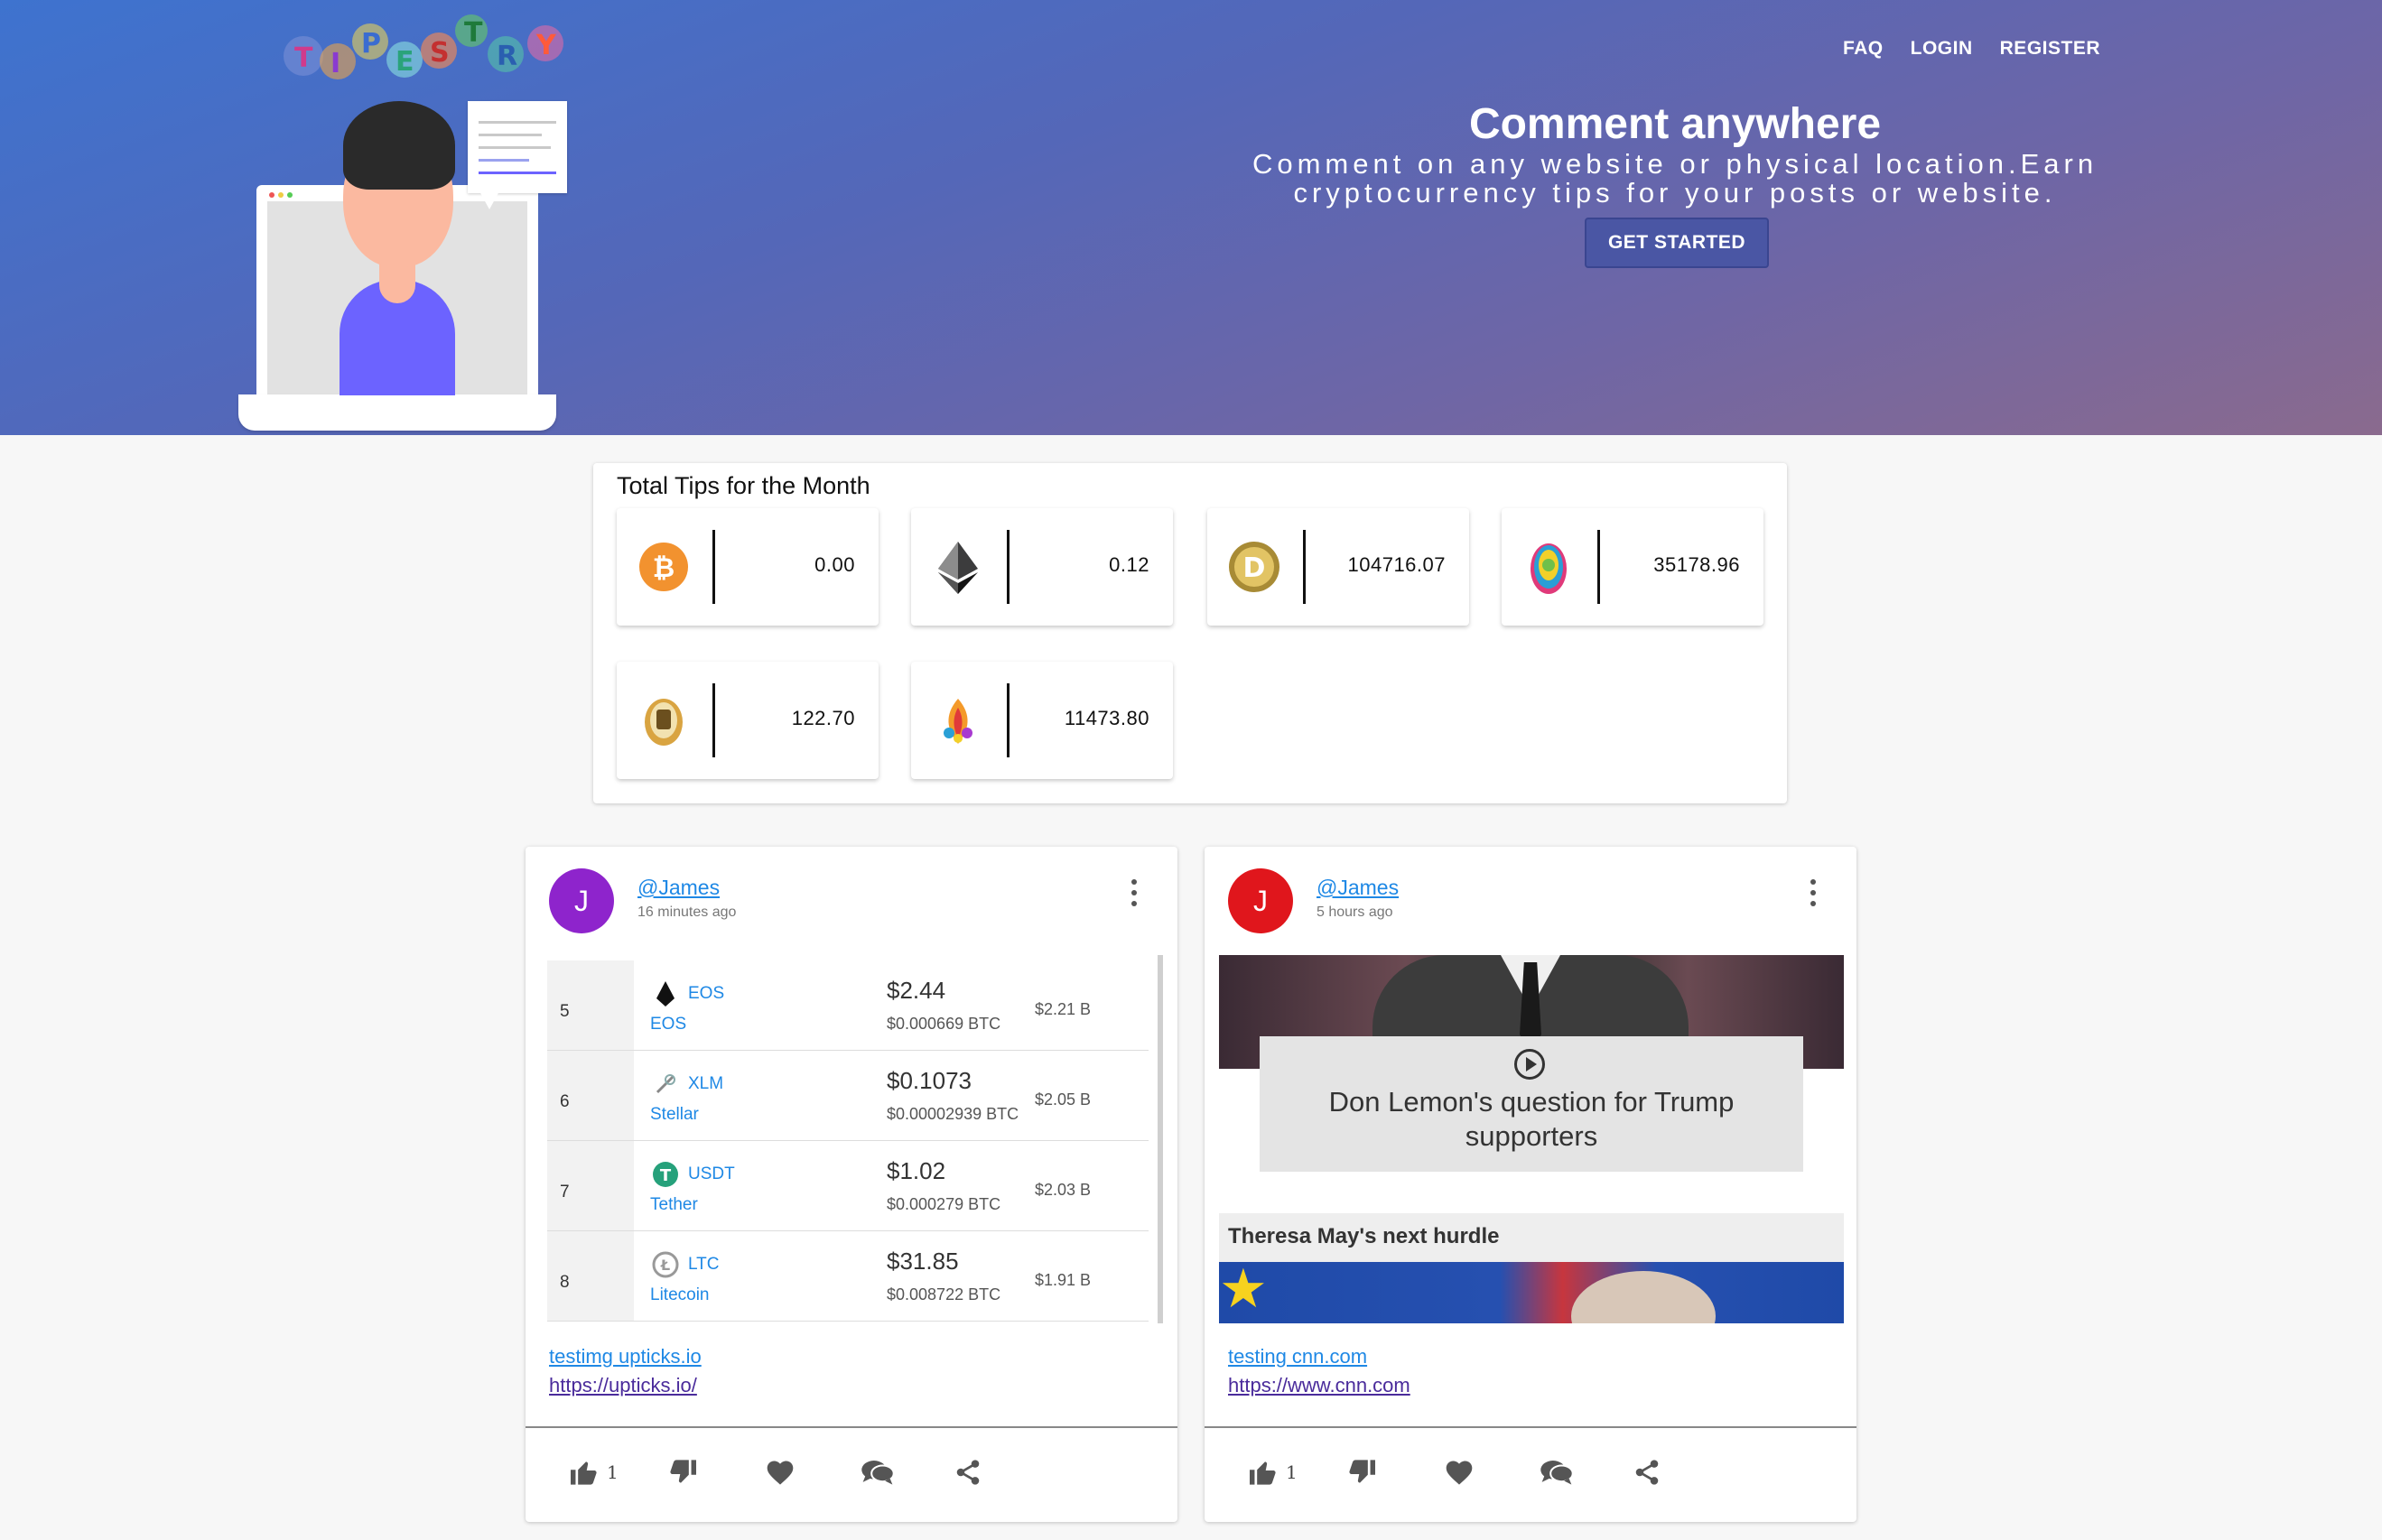 The image size is (2382, 1540). What do you see at coordinates (664, 722) in the screenshot?
I see `coin-5-icon` at bounding box center [664, 722].